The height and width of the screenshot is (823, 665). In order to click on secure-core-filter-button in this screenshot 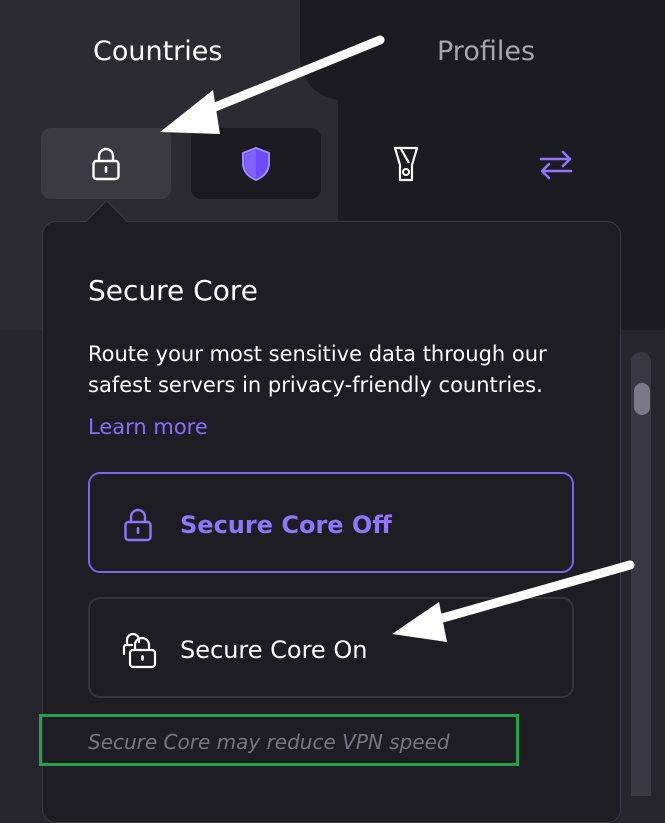, I will do `click(106, 163)`.